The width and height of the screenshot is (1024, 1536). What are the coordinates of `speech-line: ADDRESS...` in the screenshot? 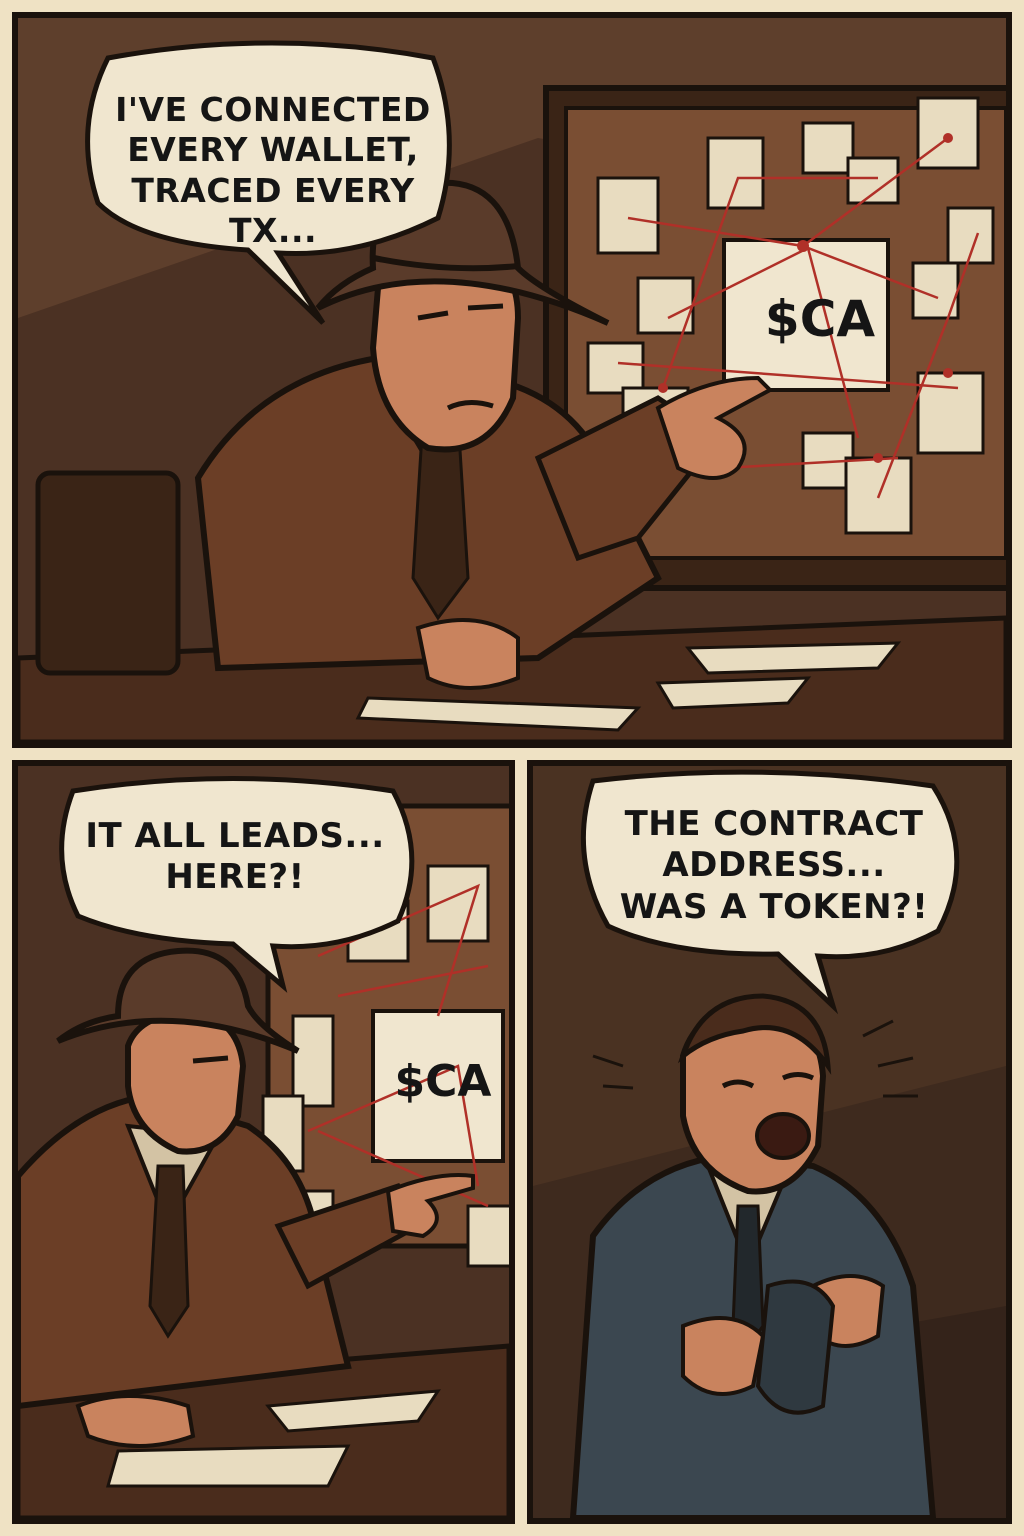 It's located at (774, 865).